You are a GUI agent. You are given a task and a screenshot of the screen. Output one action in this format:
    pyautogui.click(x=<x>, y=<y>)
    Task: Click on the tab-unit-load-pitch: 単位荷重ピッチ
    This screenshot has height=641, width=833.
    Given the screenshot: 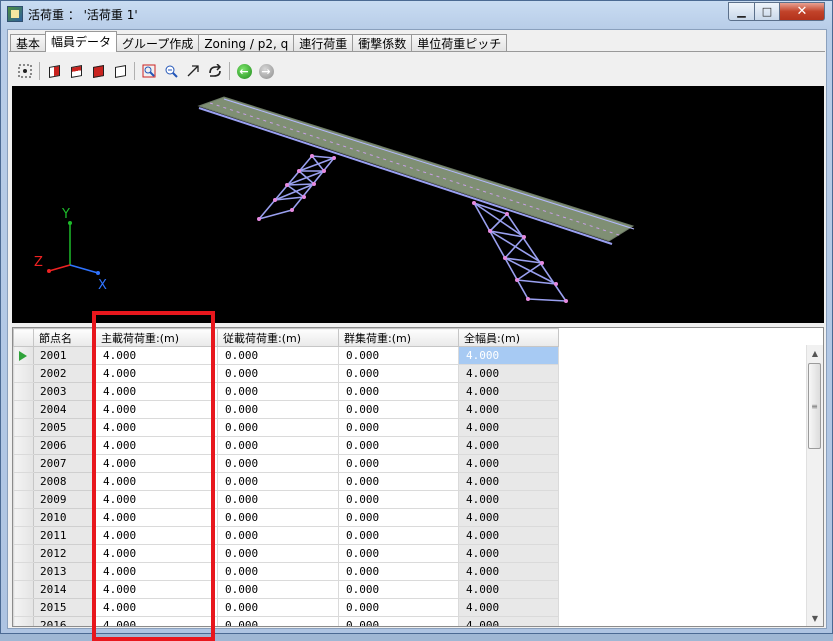 What is the action you would take?
    pyautogui.click(x=459, y=43)
    